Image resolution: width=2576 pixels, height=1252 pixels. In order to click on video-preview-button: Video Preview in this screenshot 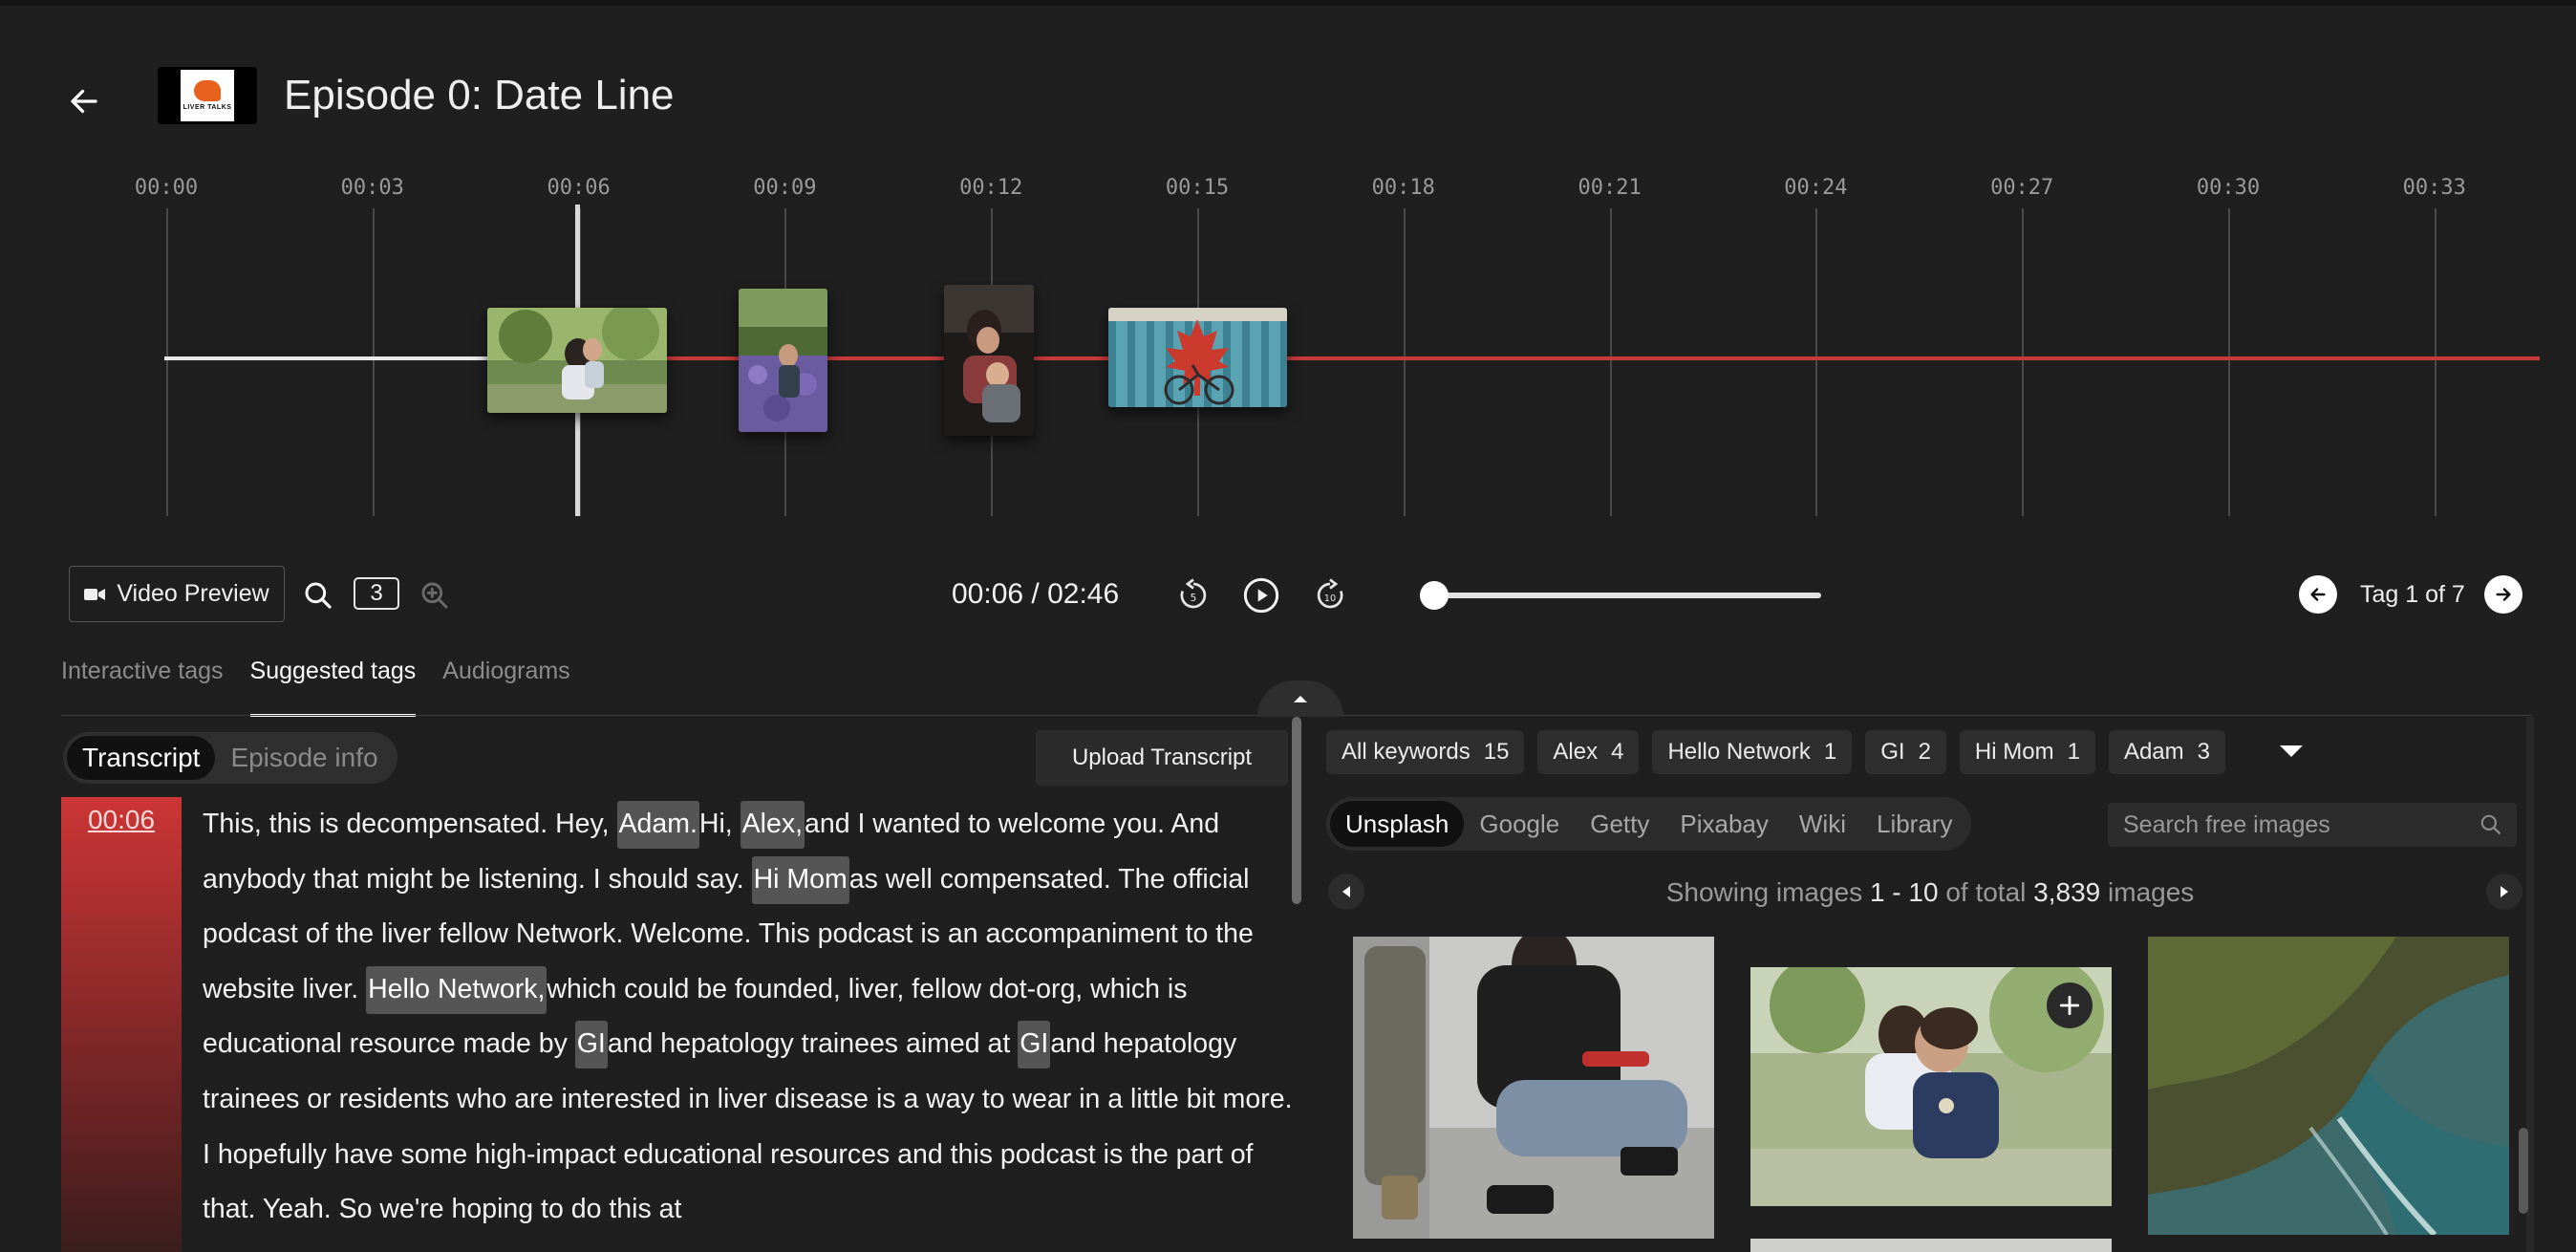, I will do `click(177, 594)`.